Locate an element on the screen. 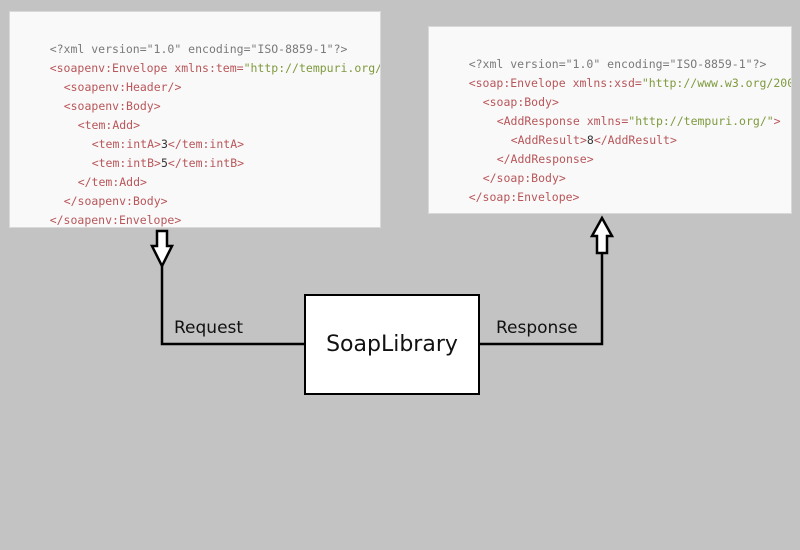 This screenshot has width=800, height=550. request-down-arrow-icon is located at coordinates (162, 249).